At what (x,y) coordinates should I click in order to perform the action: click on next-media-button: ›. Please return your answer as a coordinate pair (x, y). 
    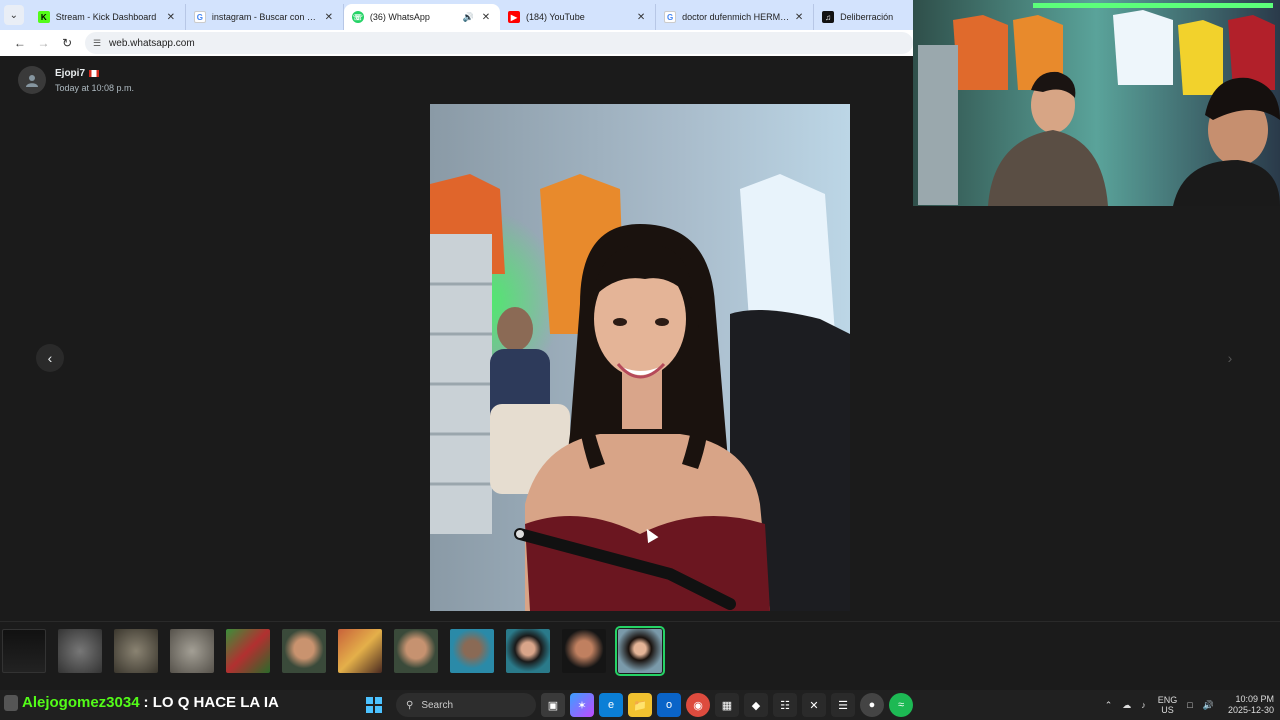
    Looking at the image, I should click on (1230, 358).